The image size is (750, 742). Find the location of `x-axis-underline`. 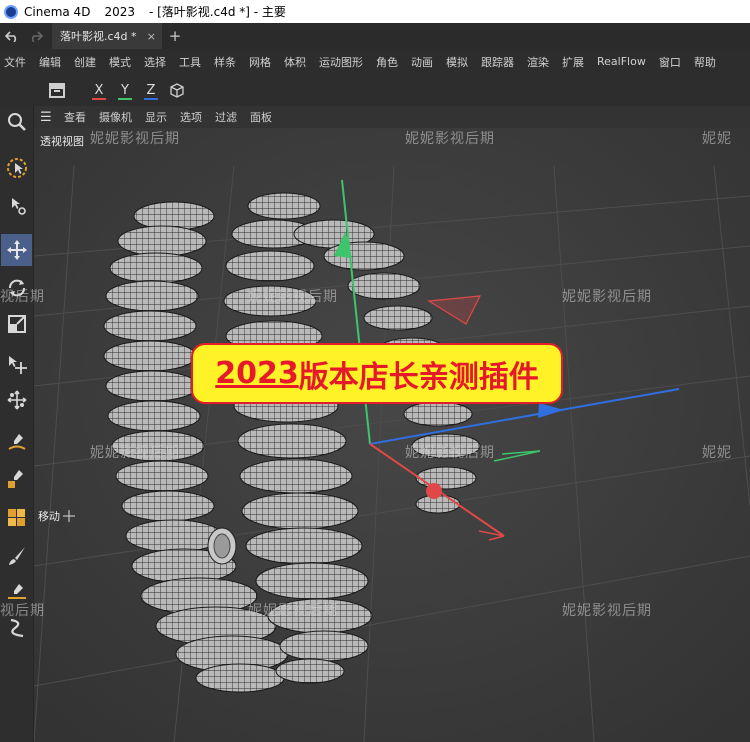

x-axis-underline is located at coordinates (99, 99).